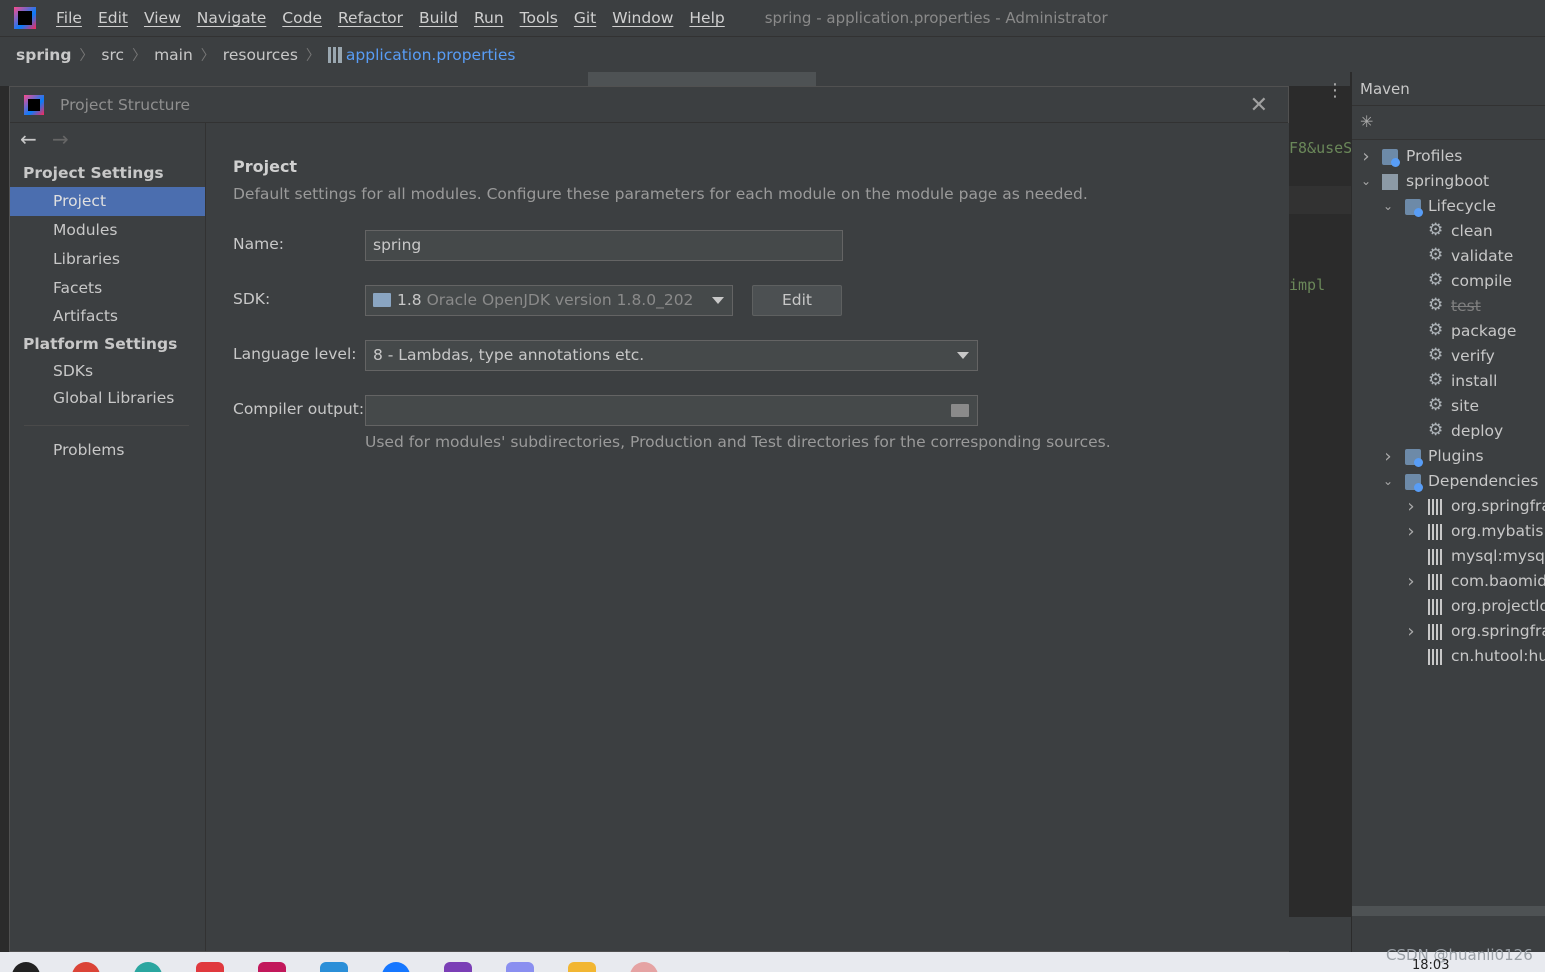  What do you see at coordinates (107, 201) in the screenshot?
I see `nav-item-project: Project` at bounding box center [107, 201].